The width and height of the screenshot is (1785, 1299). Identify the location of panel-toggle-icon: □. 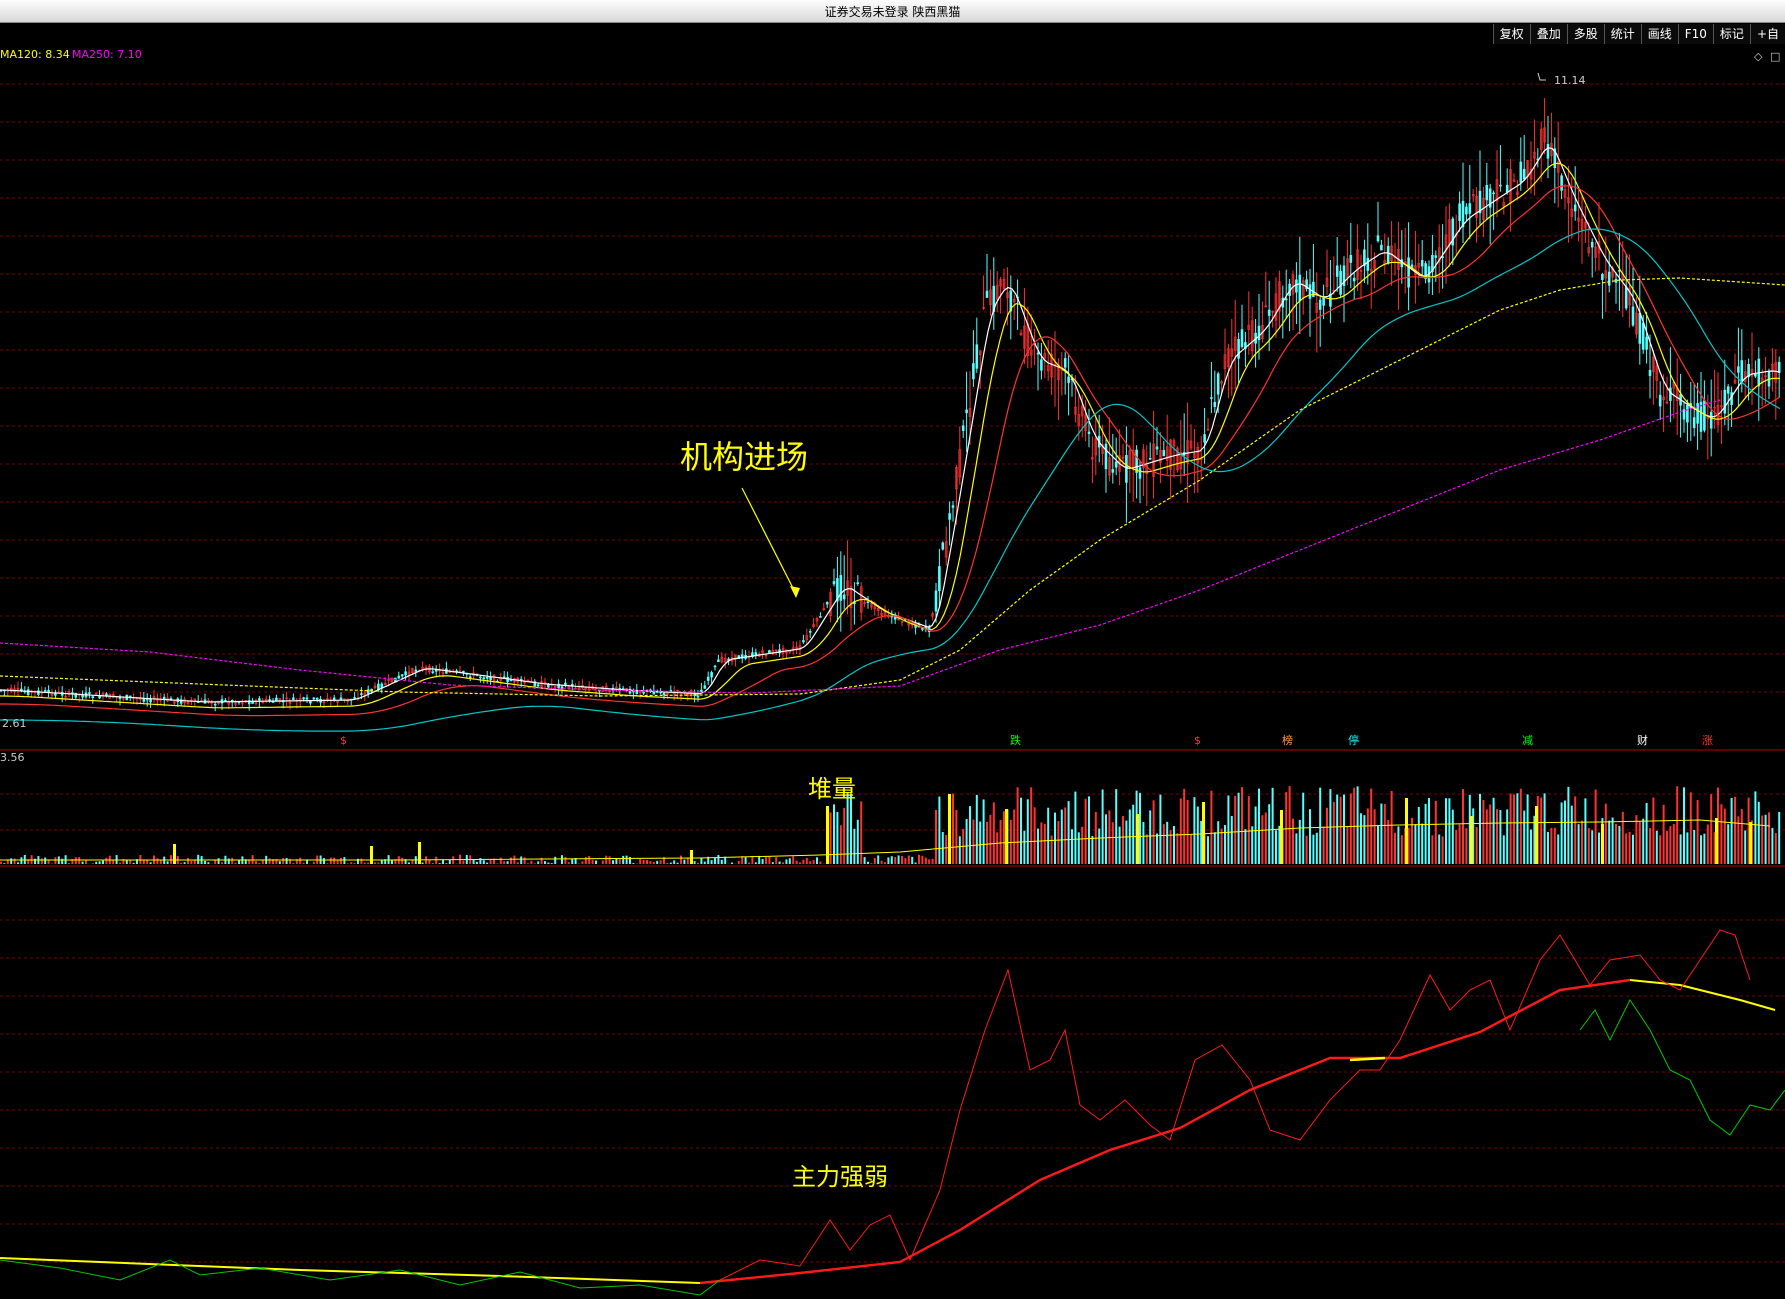
(1775, 56).